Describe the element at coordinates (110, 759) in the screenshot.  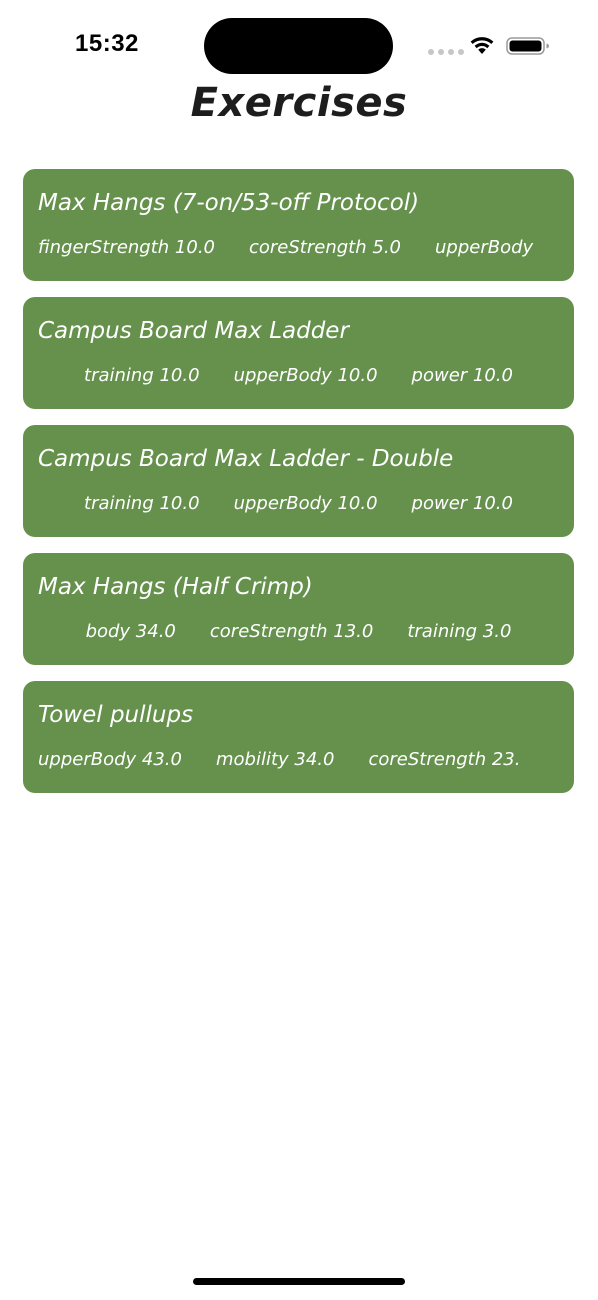
I see `stat-label: upperBody 43.0` at that location.